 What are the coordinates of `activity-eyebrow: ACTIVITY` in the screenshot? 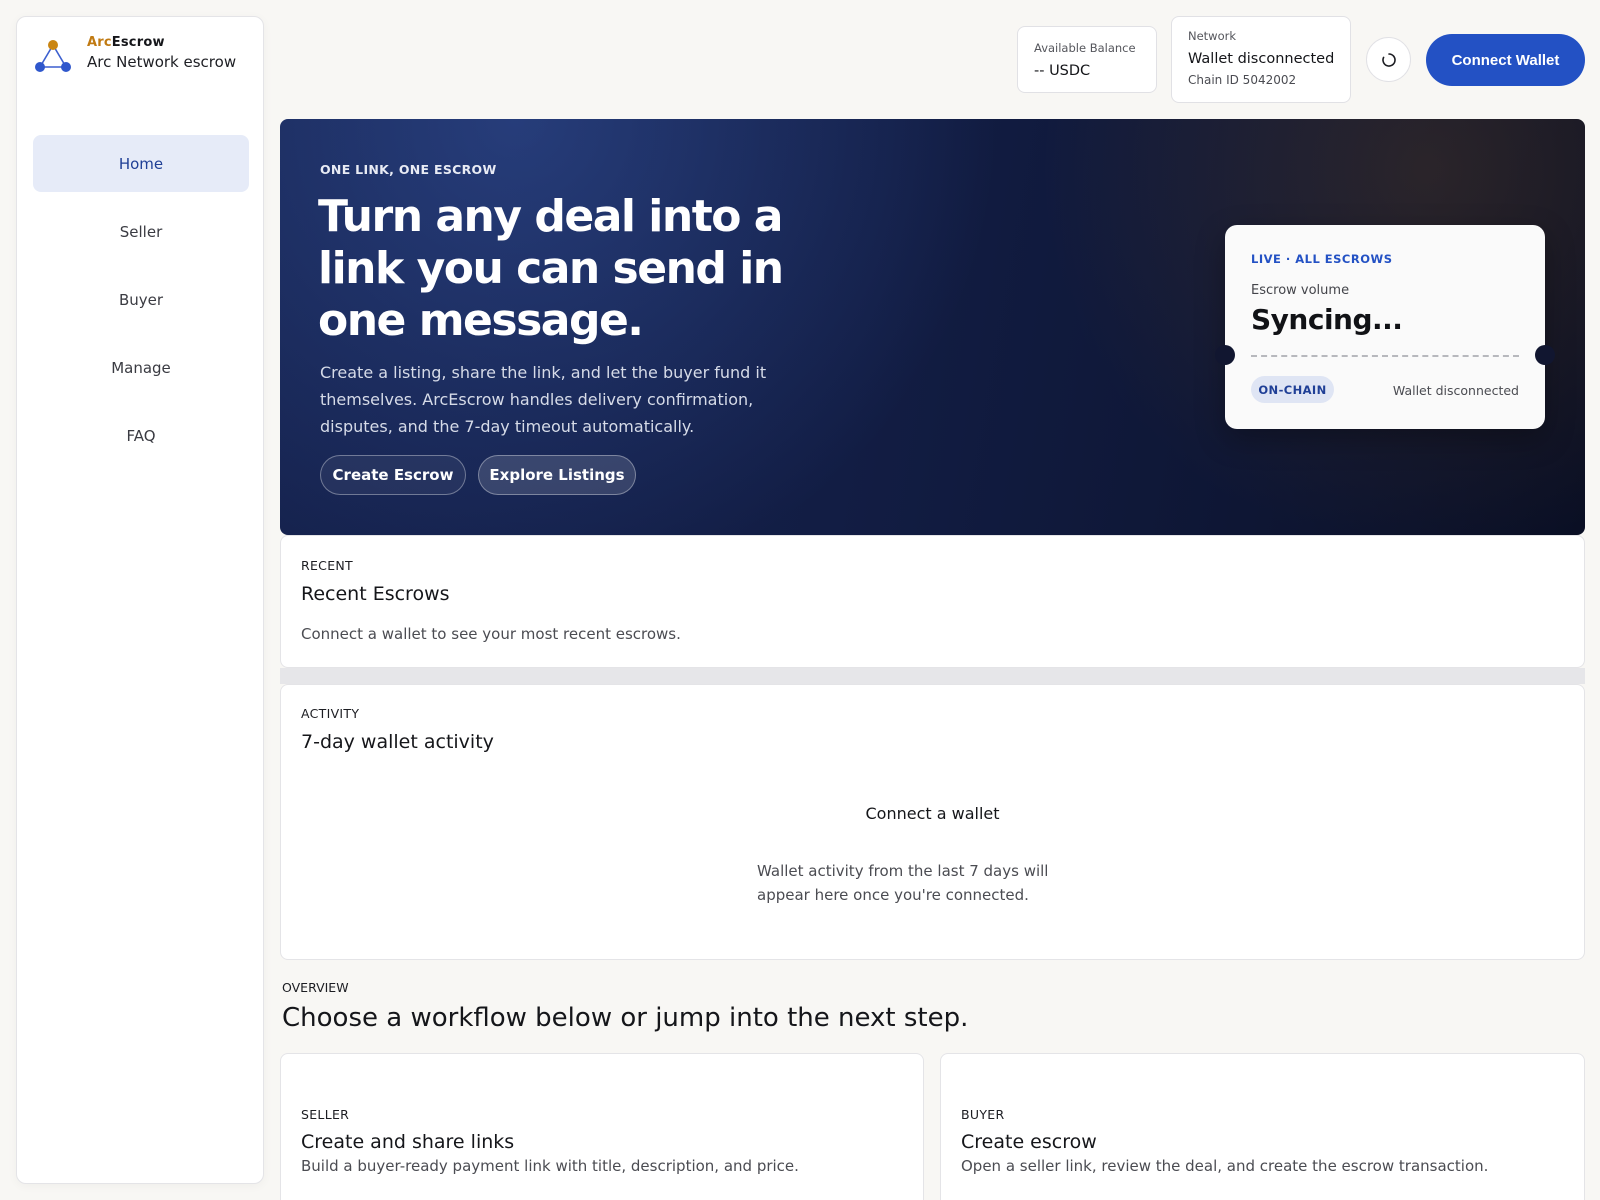 It's located at (330, 713).